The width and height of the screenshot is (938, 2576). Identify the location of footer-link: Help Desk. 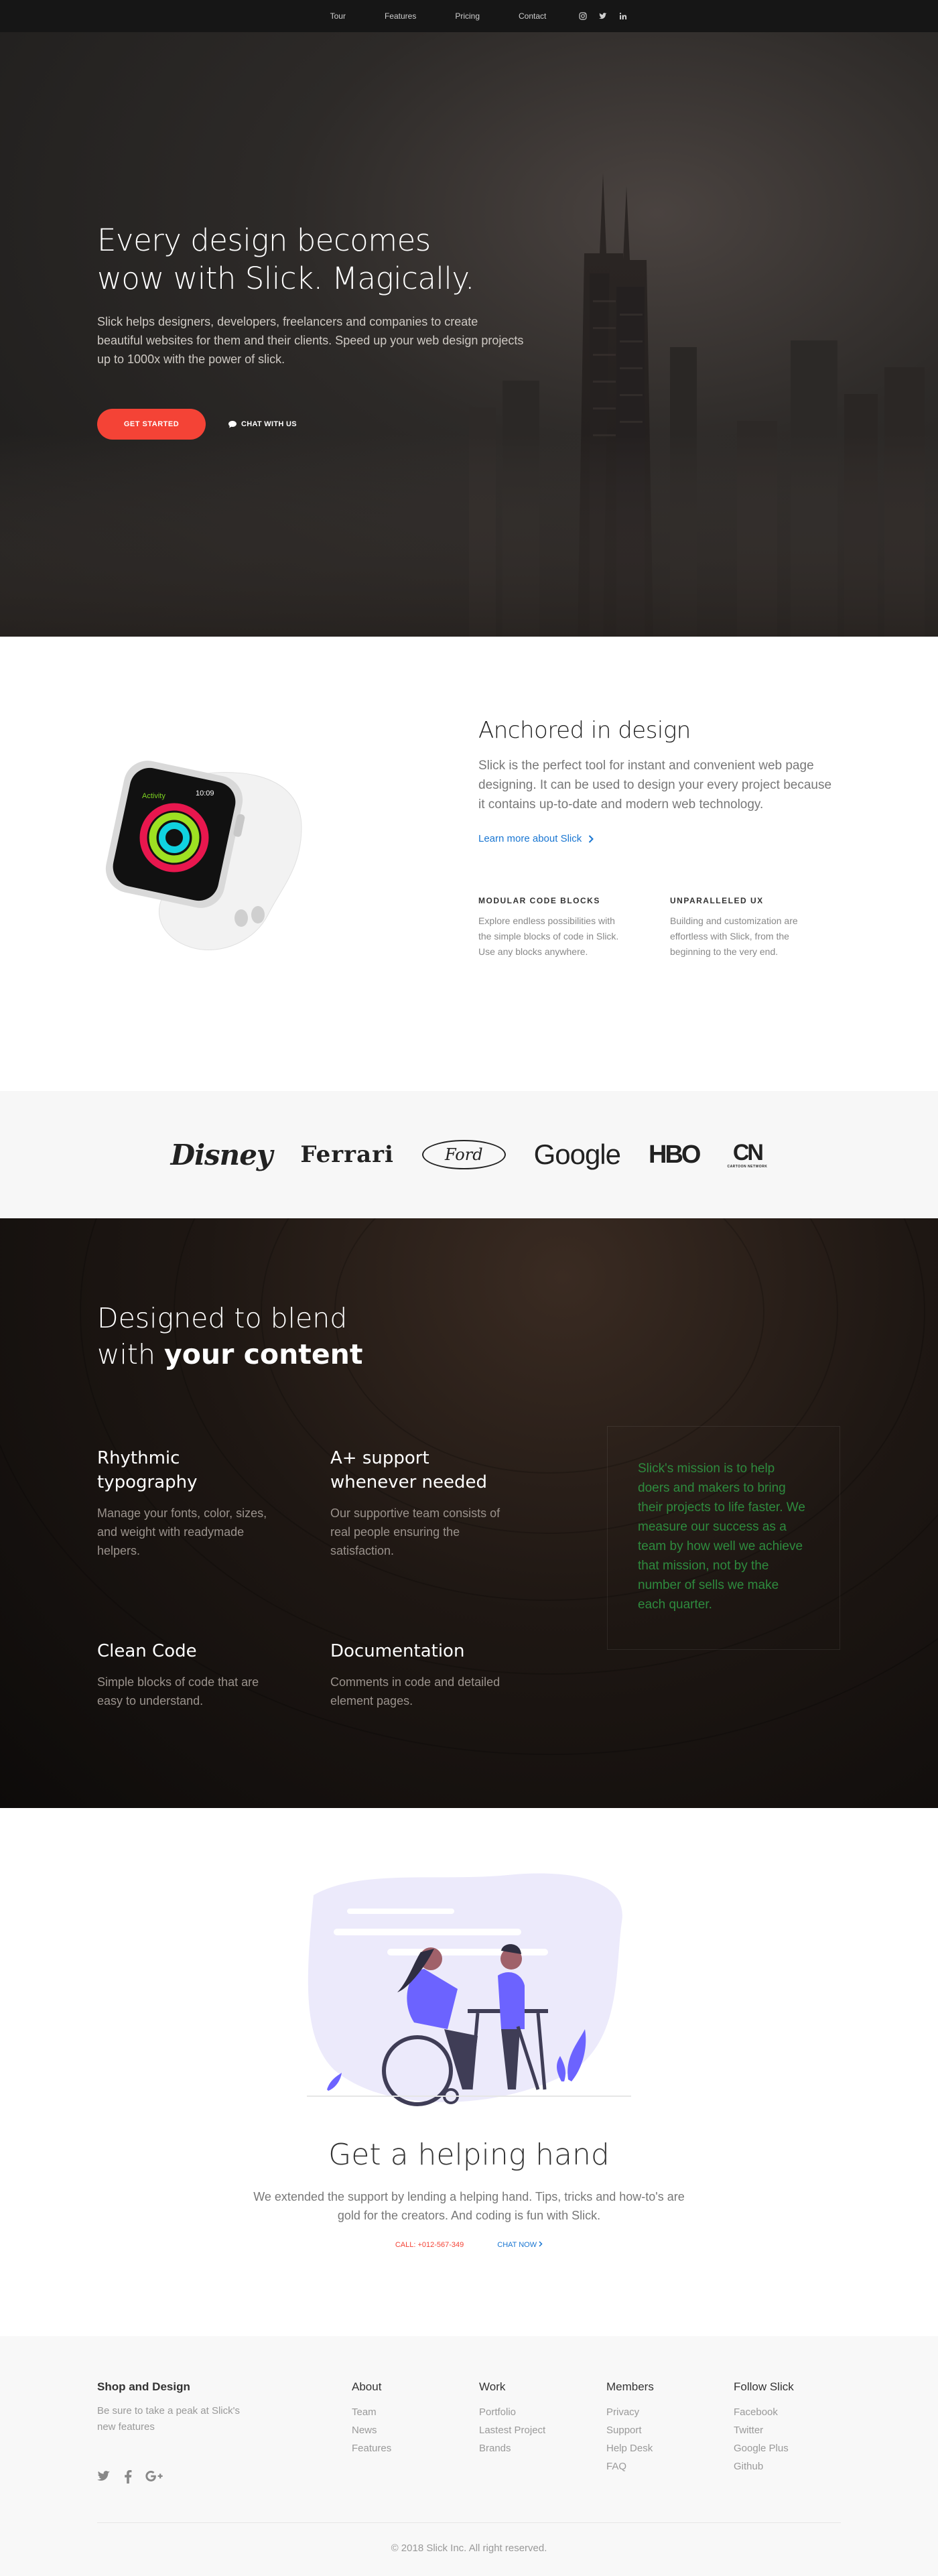
(630, 2448).